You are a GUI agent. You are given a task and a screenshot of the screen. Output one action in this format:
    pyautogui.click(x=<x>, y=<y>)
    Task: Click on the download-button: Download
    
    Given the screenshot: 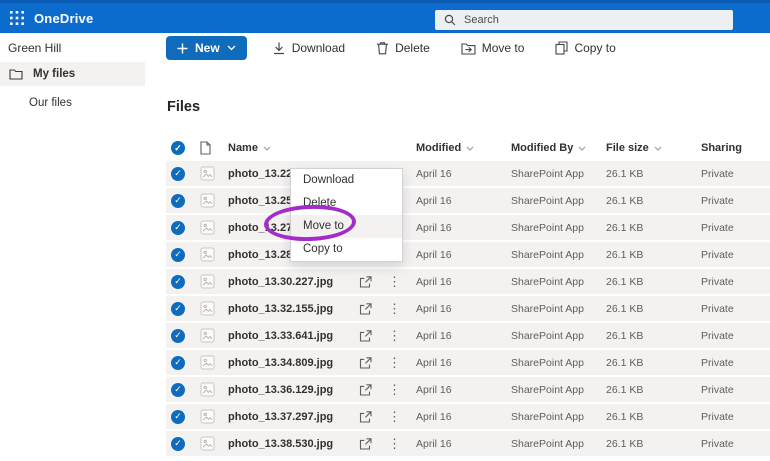 What is the action you would take?
    pyautogui.click(x=308, y=48)
    